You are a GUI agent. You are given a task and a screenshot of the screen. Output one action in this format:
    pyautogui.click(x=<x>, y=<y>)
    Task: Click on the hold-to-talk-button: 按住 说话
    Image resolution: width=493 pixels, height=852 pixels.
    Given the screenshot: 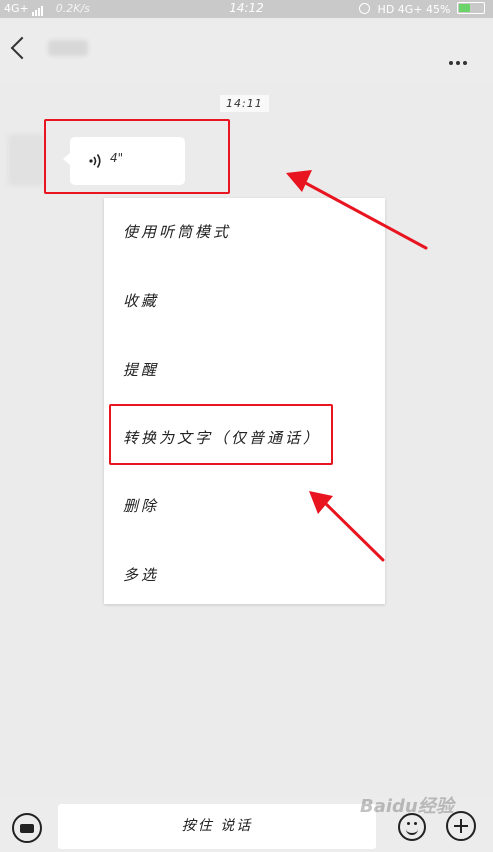 What is the action you would take?
    pyautogui.click(x=217, y=826)
    